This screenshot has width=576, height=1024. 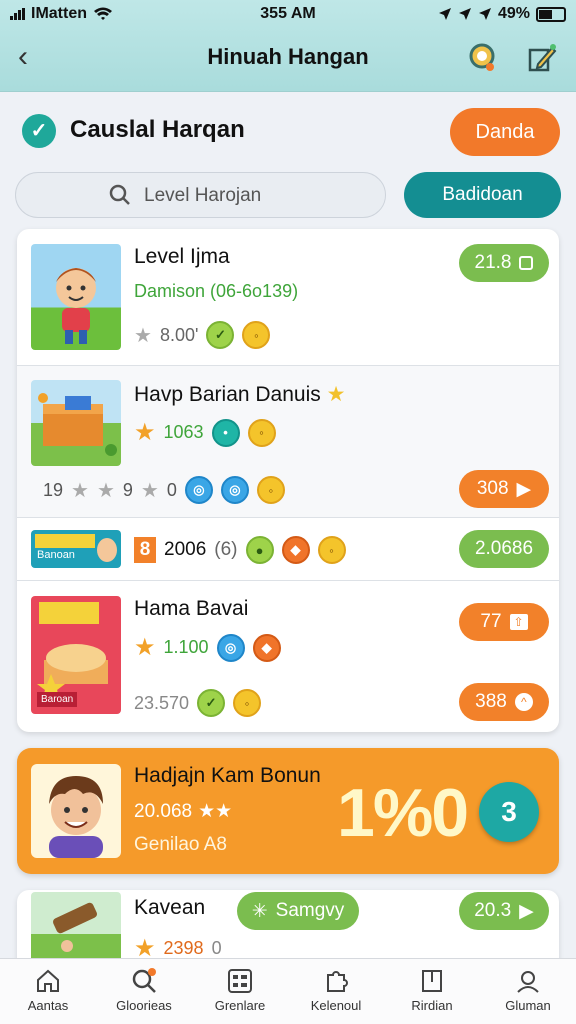 What do you see at coordinates (56, 555) in the screenshot?
I see `item-thumbnail-text: Banoan` at bounding box center [56, 555].